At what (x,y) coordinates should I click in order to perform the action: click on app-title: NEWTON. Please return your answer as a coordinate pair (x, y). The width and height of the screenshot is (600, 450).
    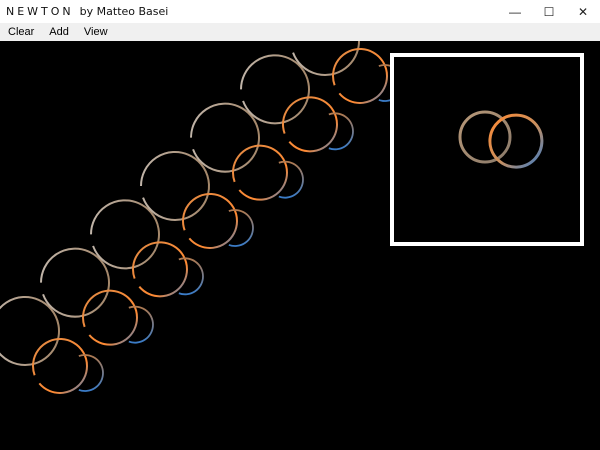
    Looking at the image, I should click on (40, 11).